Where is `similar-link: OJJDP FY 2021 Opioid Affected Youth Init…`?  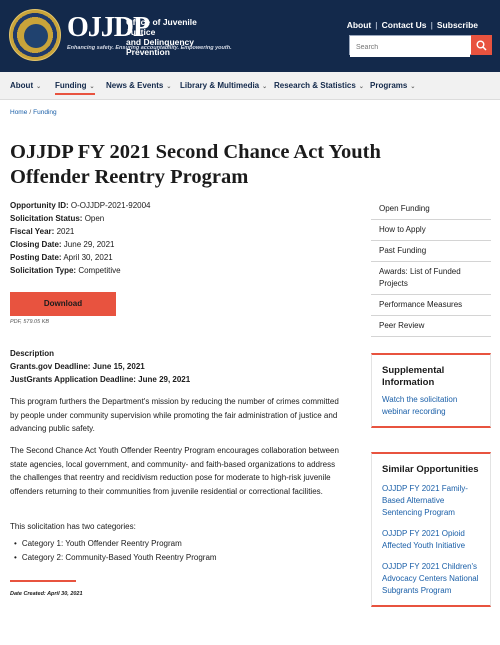
similar-link: OJJDP FY 2021 Opioid Affected Youth Init… is located at coordinates (431, 540).